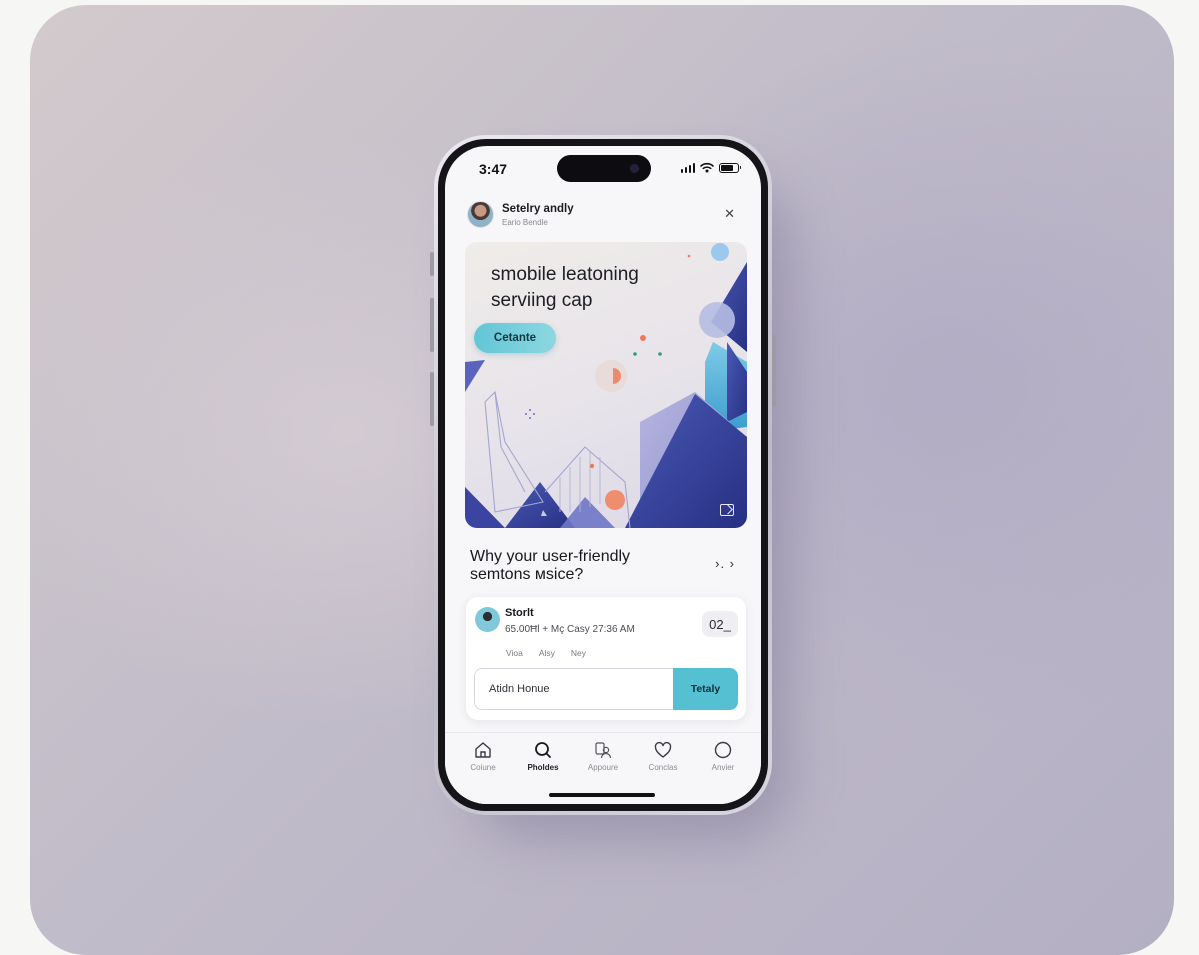 The height and width of the screenshot is (955, 1199). Describe the element at coordinates (514, 653) in the screenshot. I see `card-tag: Vioa` at that location.